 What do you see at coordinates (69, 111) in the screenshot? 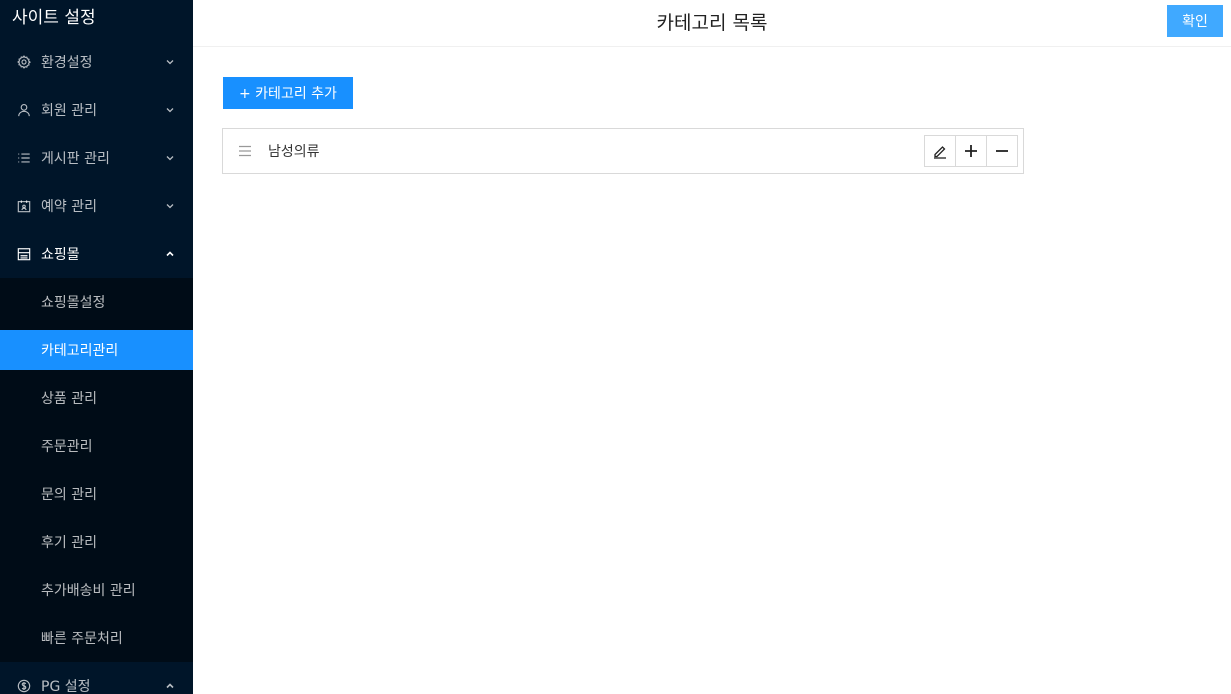
I see `sidebar-item-label: 회원 관리` at bounding box center [69, 111].